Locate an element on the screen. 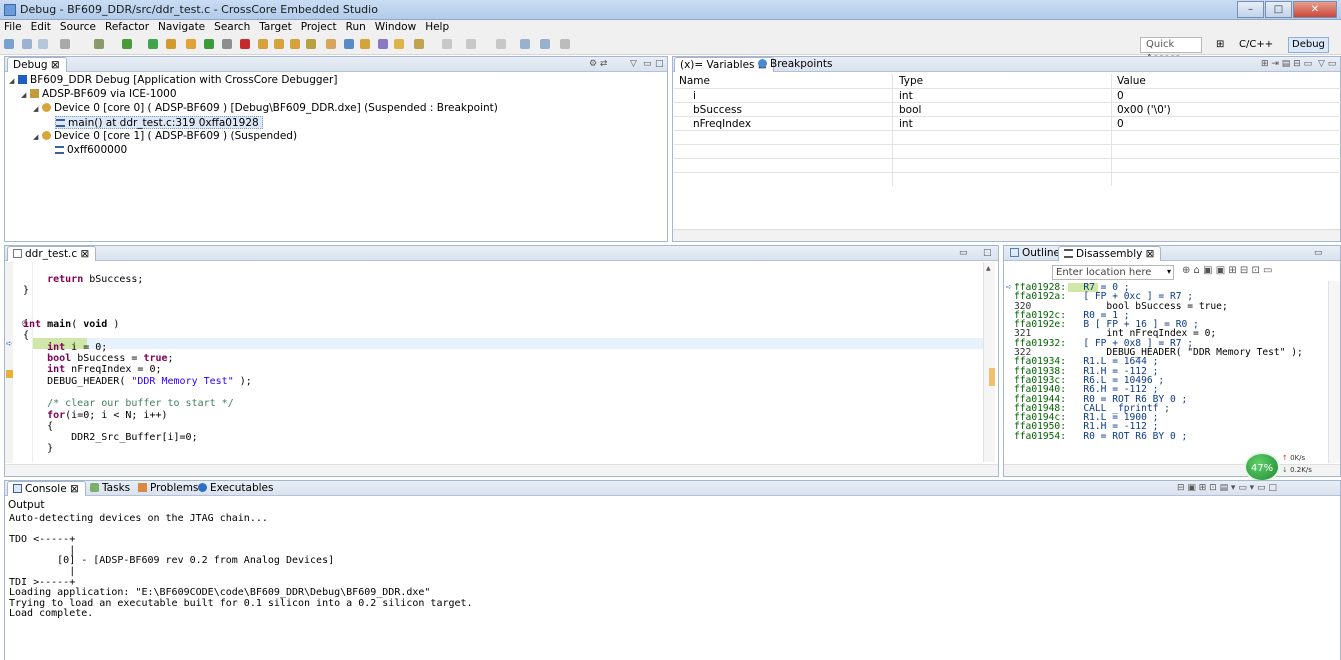 This screenshot has width=1341, height=660. terminate-icon is located at coordinates (245, 44).